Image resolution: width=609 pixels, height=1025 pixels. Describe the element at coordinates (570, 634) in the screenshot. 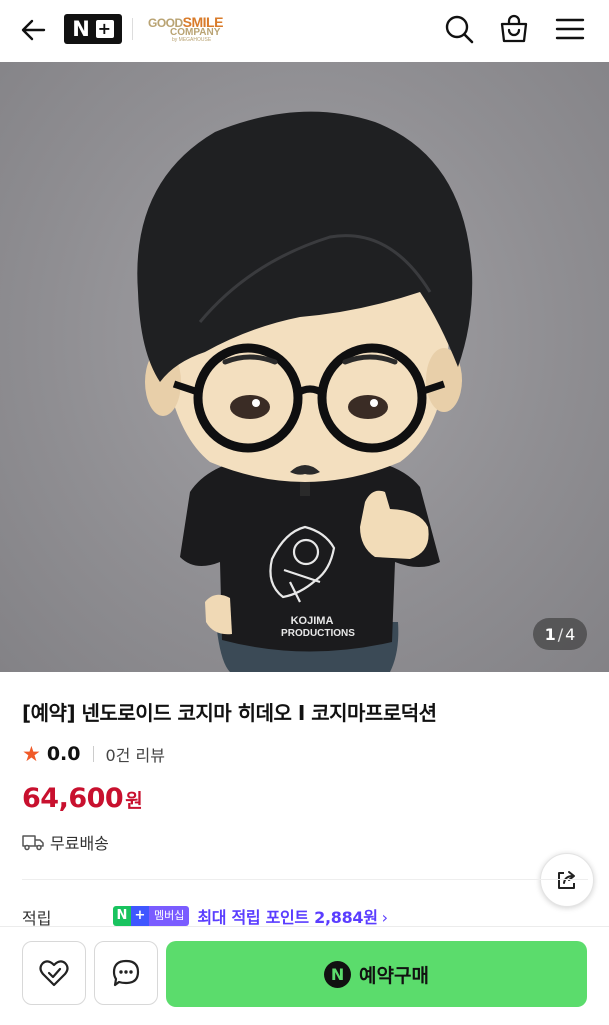

I see `image-total: 4` at that location.